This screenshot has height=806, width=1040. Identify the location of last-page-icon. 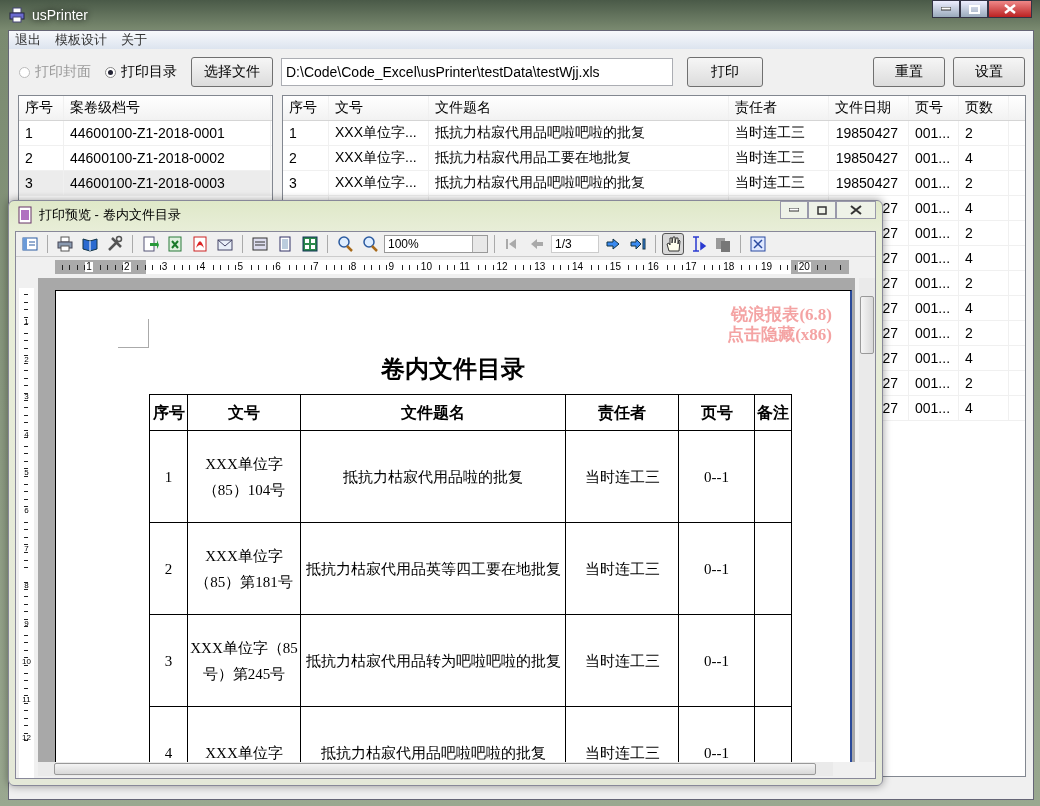
(638, 244).